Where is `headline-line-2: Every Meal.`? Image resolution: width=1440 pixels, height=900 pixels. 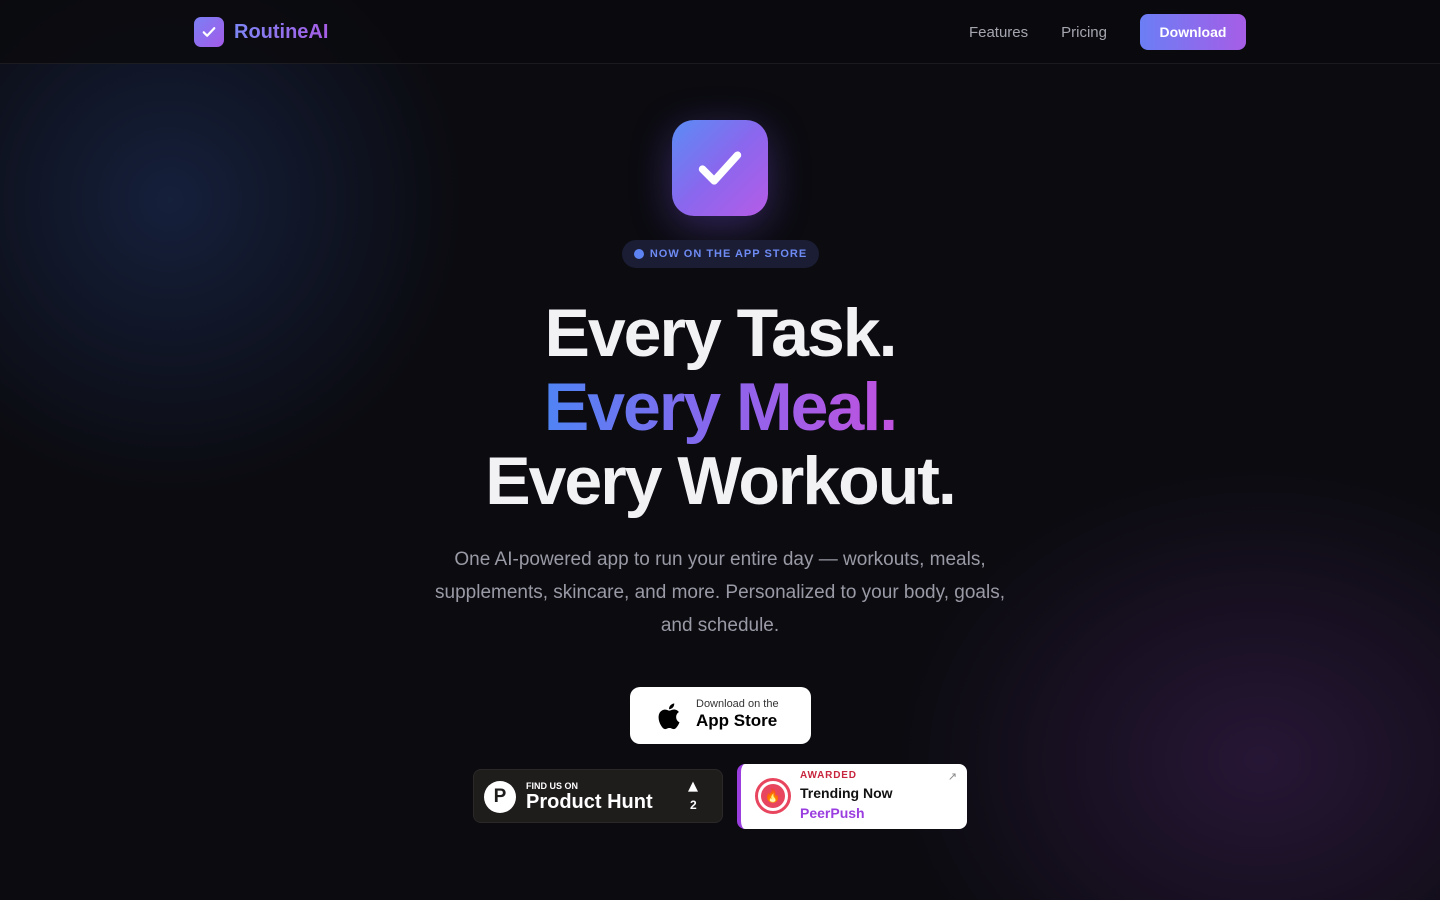 headline-line-2: Every Meal. is located at coordinates (720, 407).